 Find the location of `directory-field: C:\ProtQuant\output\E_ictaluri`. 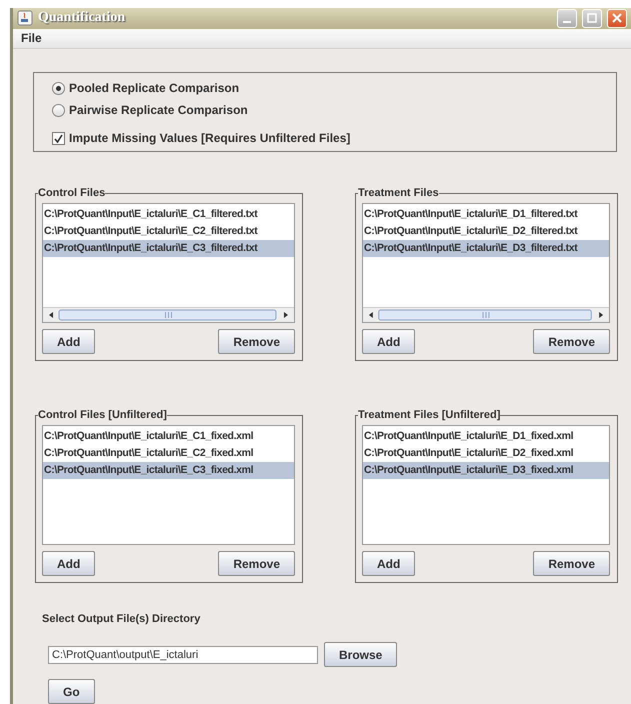

directory-field: C:\ProtQuant\output\E_ictaluri is located at coordinates (183, 655).